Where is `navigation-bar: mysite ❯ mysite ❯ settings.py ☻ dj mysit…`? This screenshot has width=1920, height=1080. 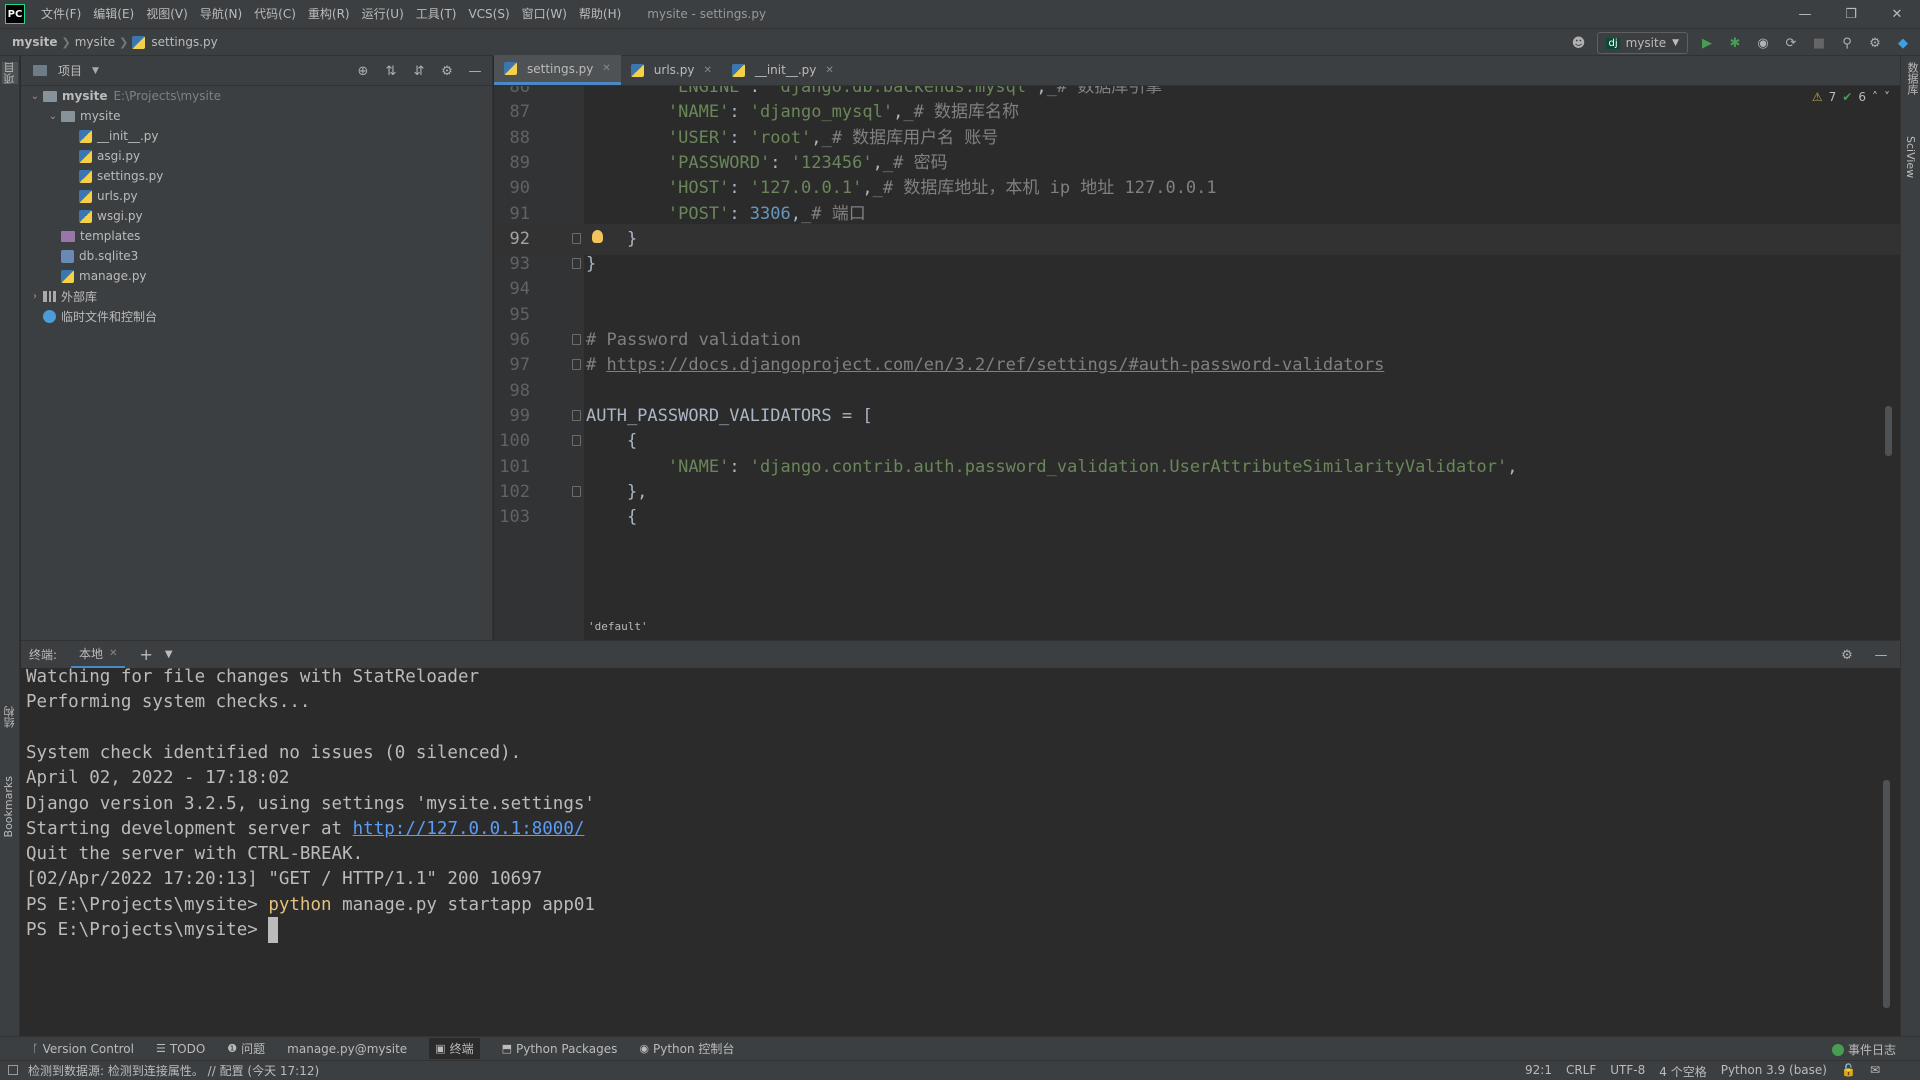
navigation-bar: mysite ❯ mysite ❯ settings.py ☻ dj mysit… is located at coordinates (960, 42).